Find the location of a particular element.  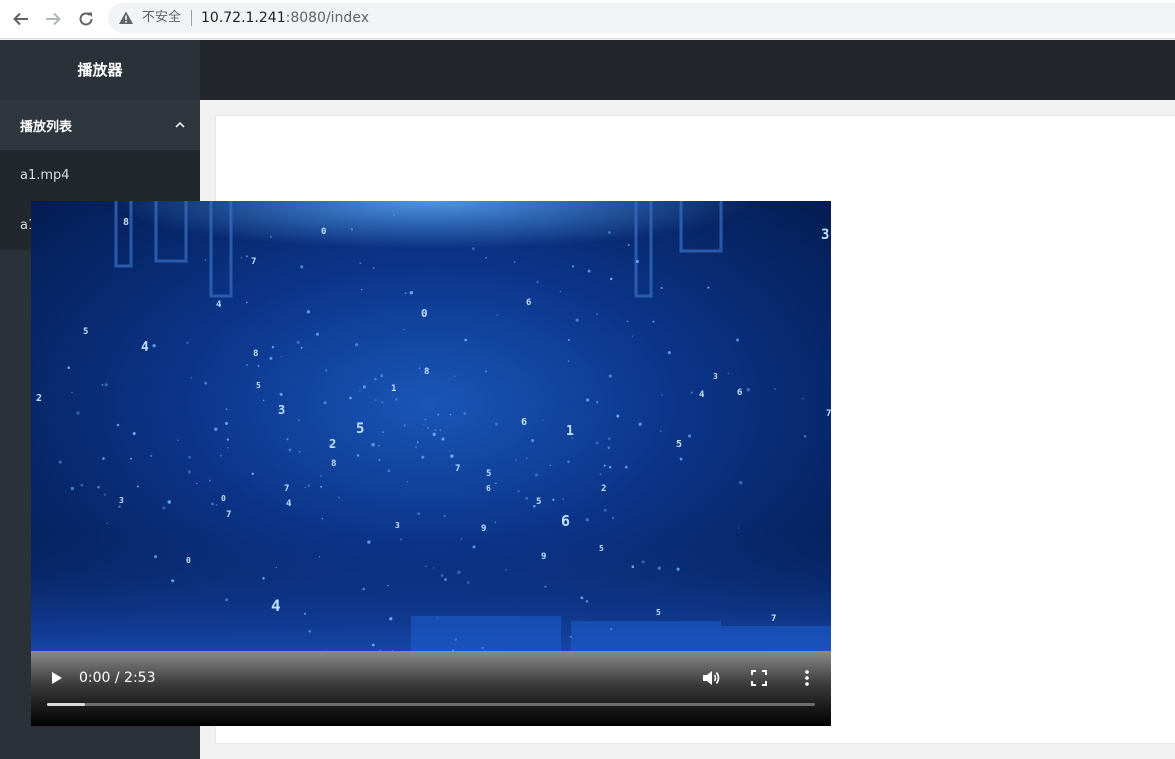

digit-particle: 9 is located at coordinates (483, 529).